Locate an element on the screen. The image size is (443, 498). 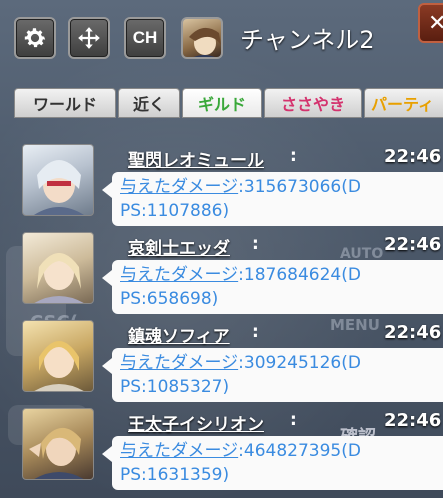
tab-label: ワールド is located at coordinates (64, 104).